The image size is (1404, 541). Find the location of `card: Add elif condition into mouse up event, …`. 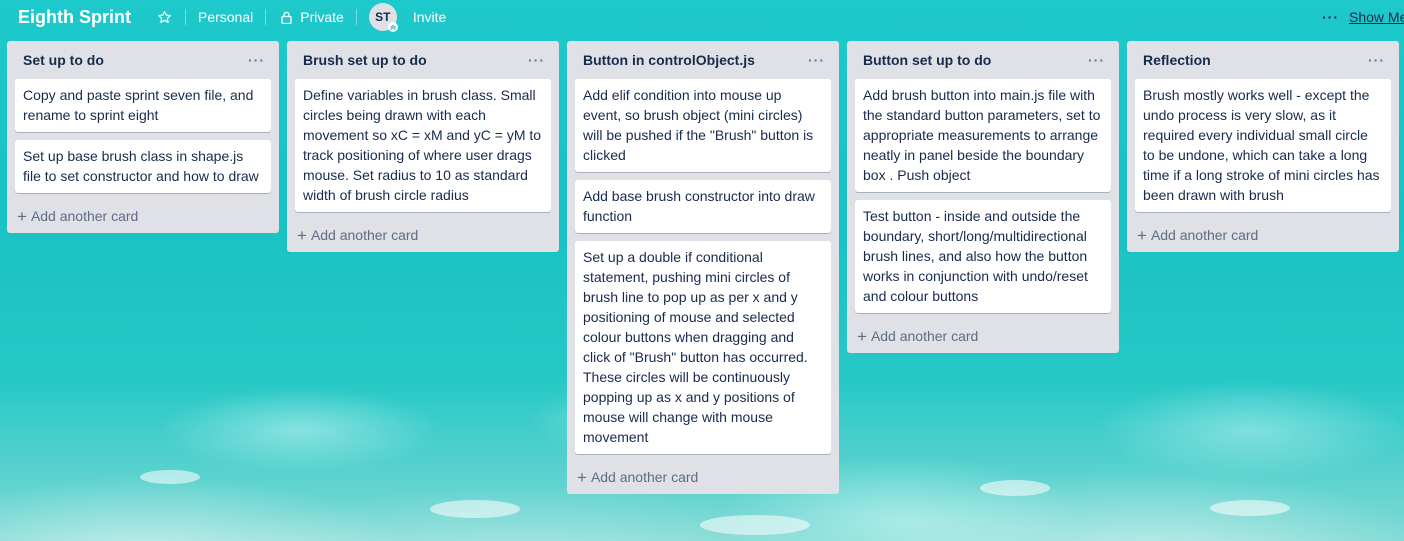

card: Add elif condition into mouse up event, … is located at coordinates (703, 125).